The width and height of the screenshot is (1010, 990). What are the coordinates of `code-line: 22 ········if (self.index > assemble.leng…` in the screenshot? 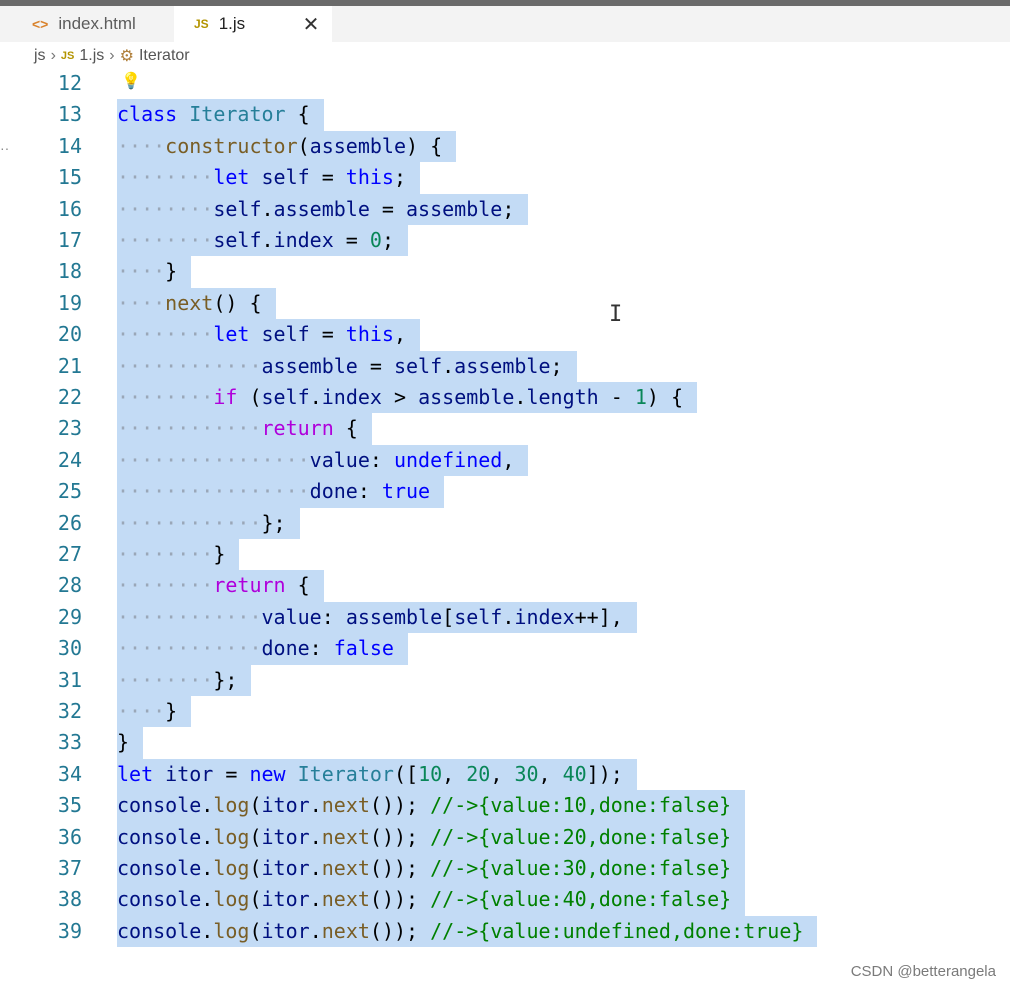 It's located at (505, 398).